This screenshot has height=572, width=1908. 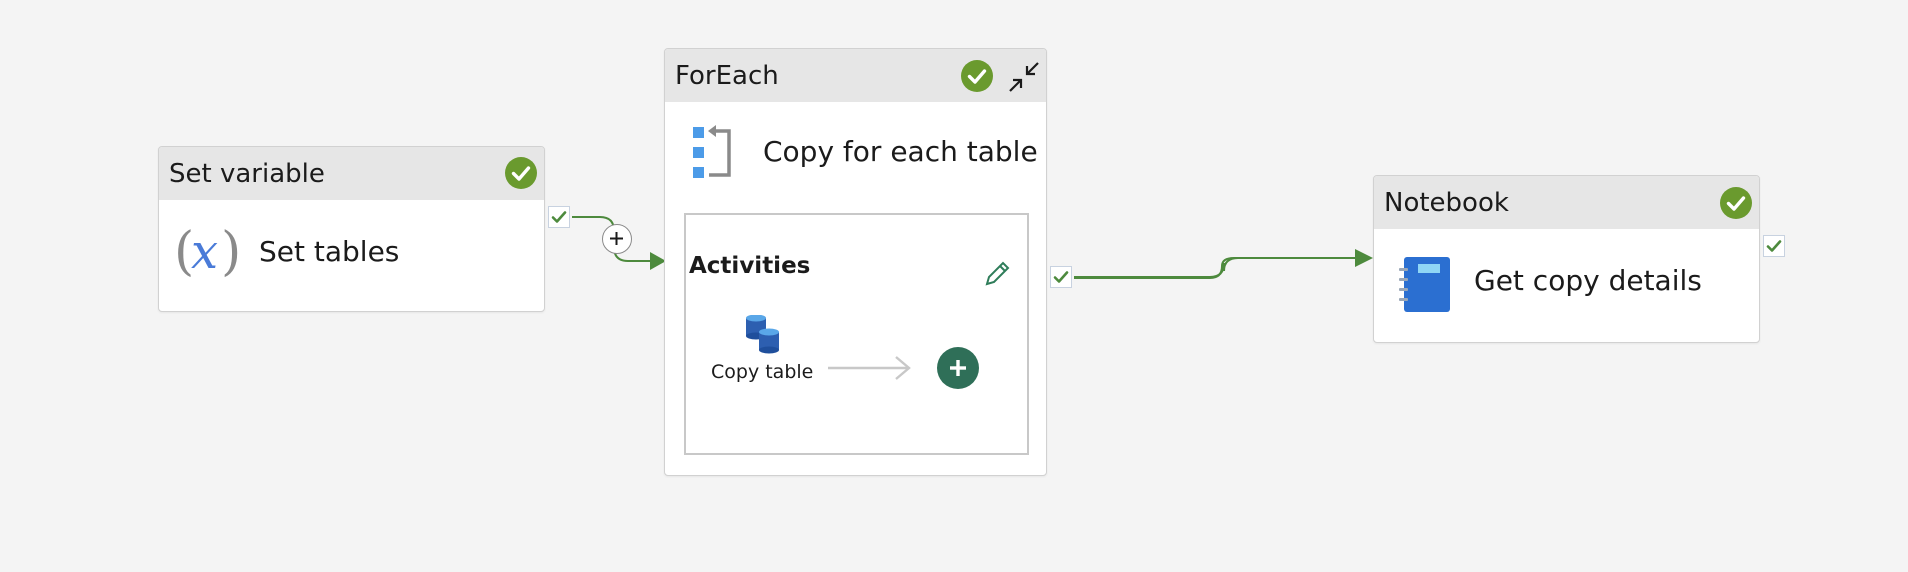 What do you see at coordinates (855, 75) in the screenshot?
I see `activity-header: ForEach` at bounding box center [855, 75].